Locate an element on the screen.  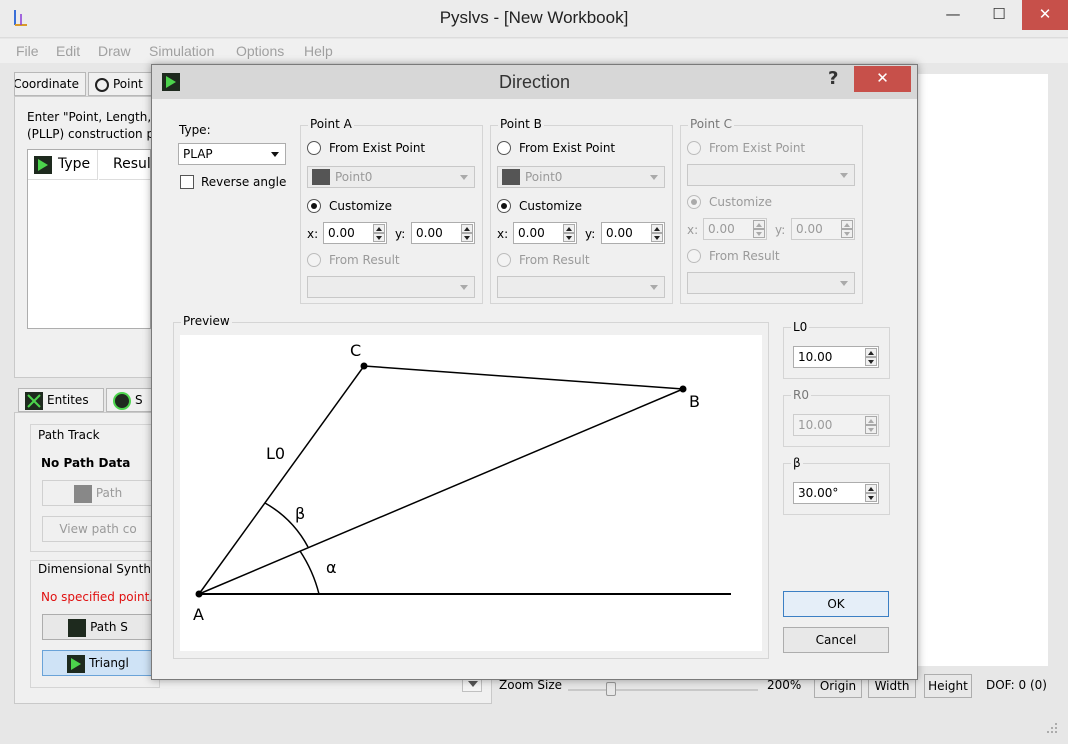
path-button: Path is located at coordinates (98, 493).